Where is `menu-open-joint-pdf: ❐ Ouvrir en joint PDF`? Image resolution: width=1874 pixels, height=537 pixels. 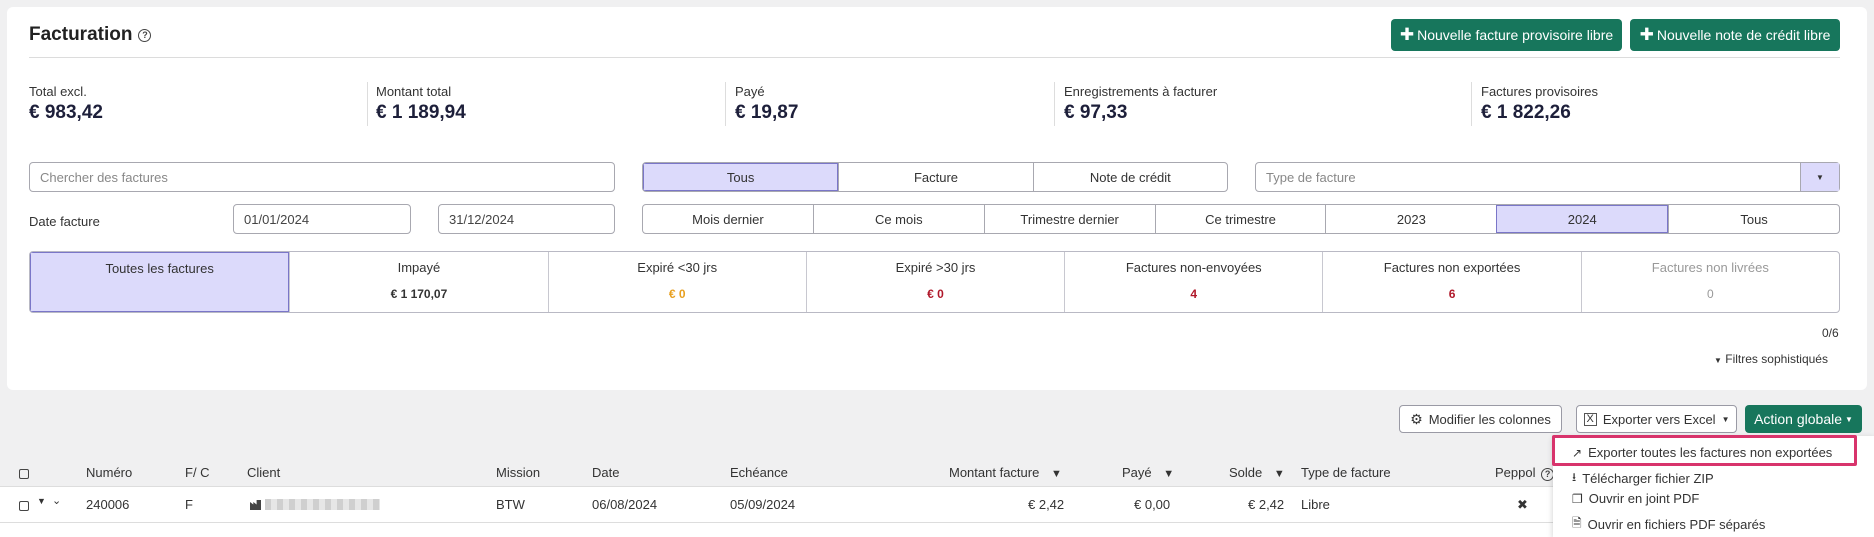
menu-open-joint-pdf: ❐ Ouvrir en joint PDF is located at coordinates (1635, 498).